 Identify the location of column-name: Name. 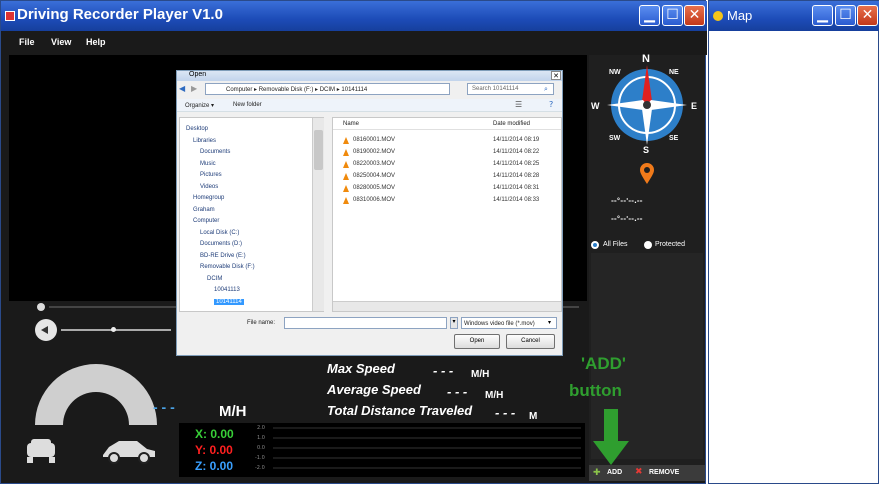
(351, 124).